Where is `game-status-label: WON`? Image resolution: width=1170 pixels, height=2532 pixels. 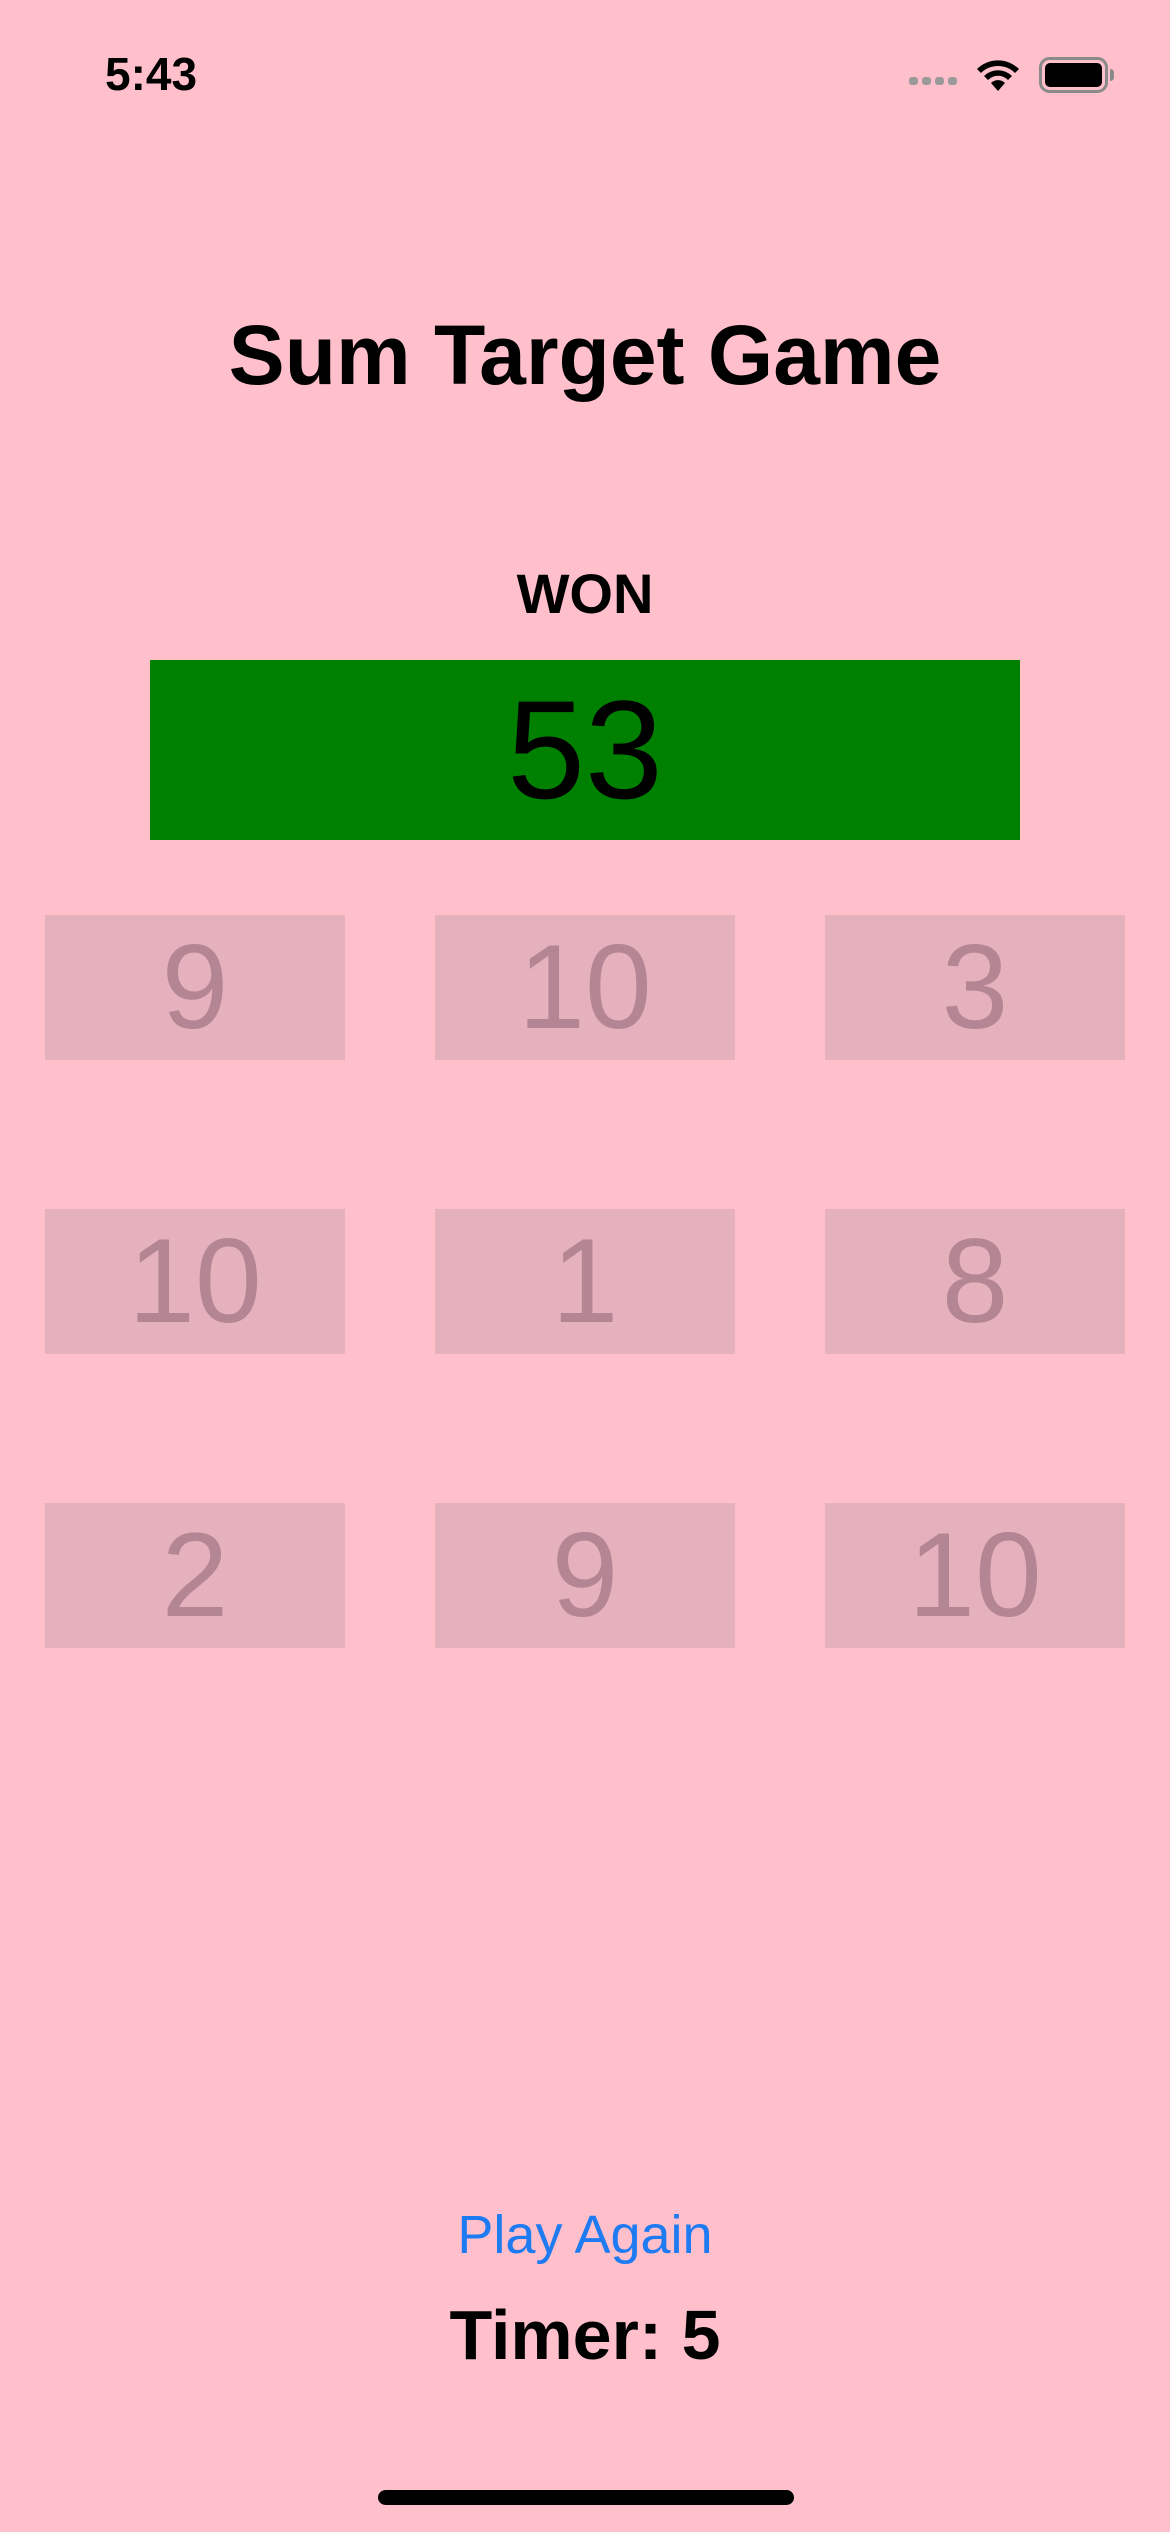
game-status-label: WON is located at coordinates (585, 593).